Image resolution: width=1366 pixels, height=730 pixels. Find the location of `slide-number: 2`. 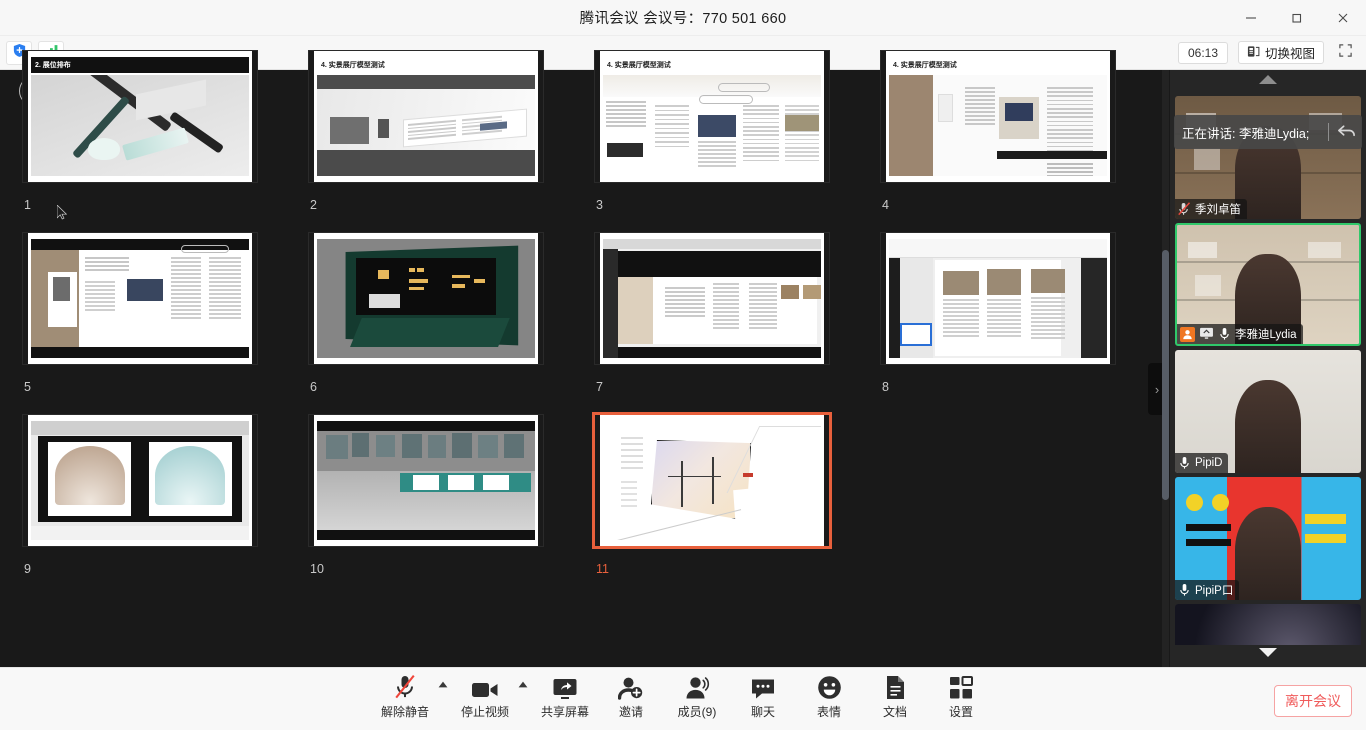

slide-number: 2 is located at coordinates (313, 205).